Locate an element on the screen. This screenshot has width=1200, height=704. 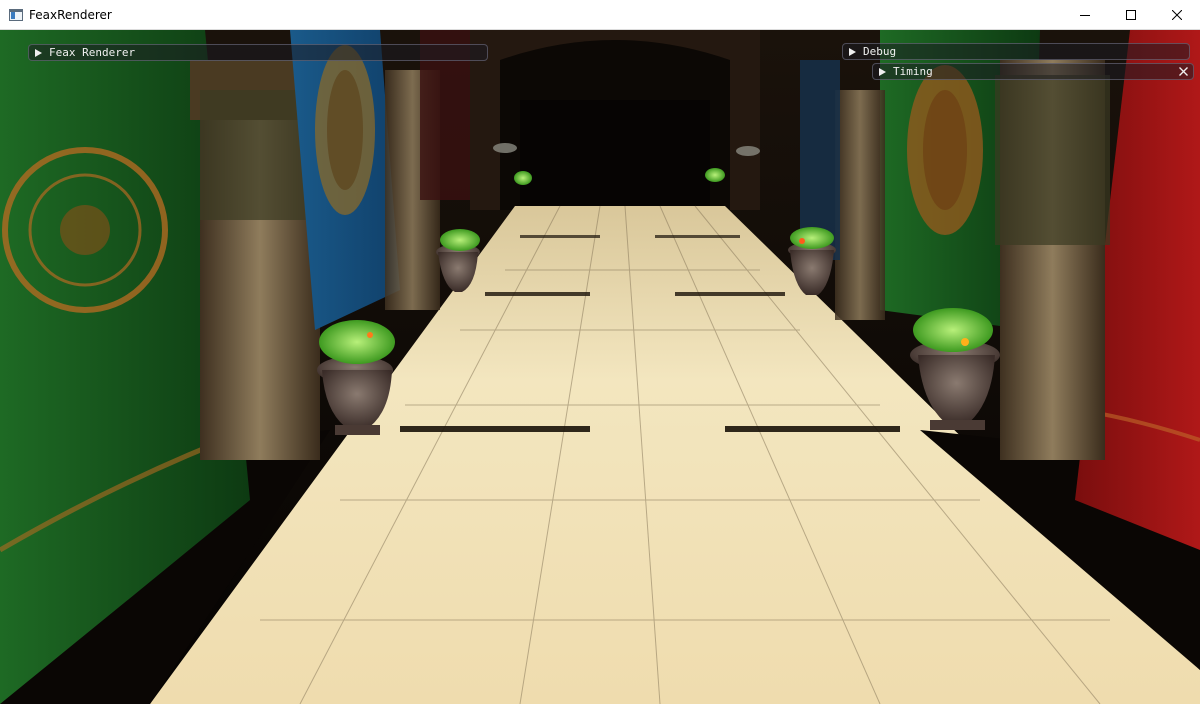
maximize-button is located at coordinates (1131, 15).